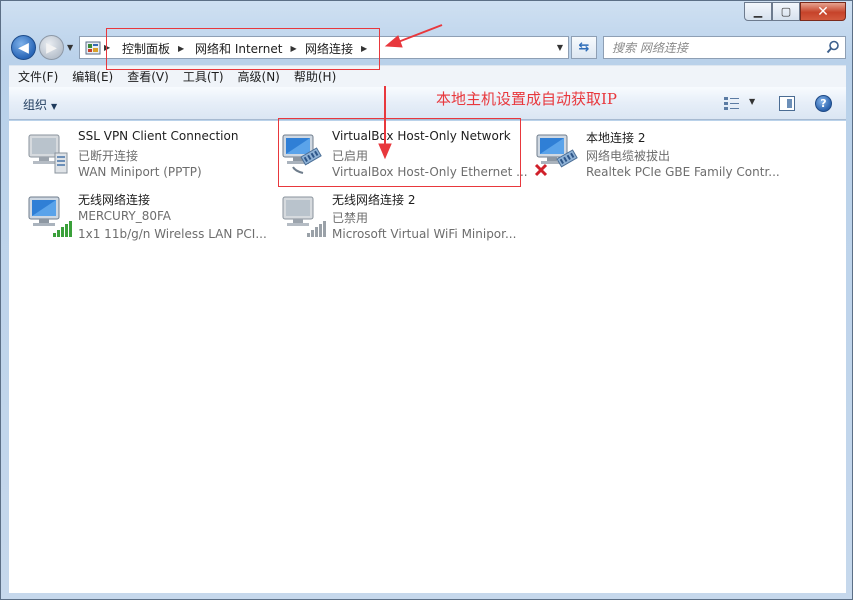  What do you see at coordinates (410, 92) in the screenshot?
I see `annotation-arrows` at bounding box center [410, 92].